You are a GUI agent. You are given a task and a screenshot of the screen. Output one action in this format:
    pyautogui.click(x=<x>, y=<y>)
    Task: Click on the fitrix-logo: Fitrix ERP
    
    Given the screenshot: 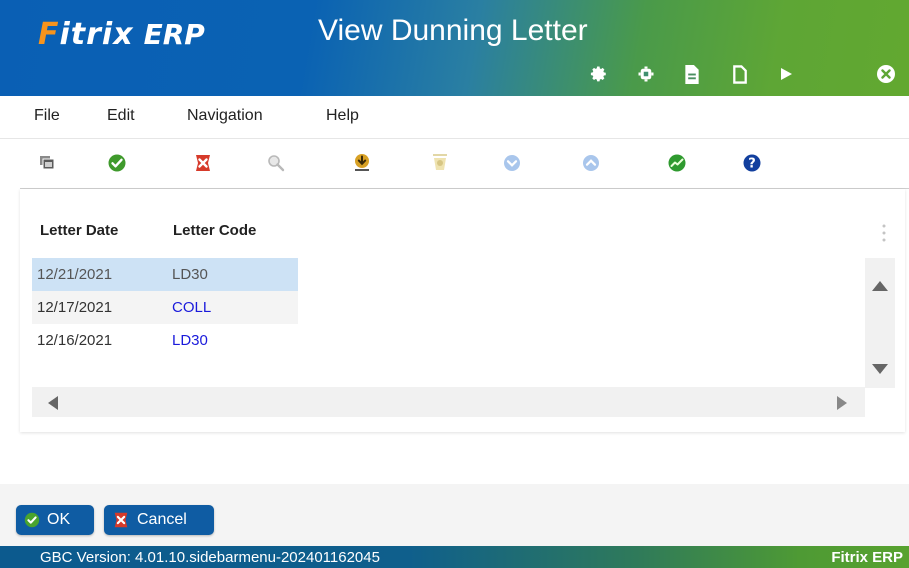 What is the action you would take?
    pyautogui.click(x=121, y=34)
    